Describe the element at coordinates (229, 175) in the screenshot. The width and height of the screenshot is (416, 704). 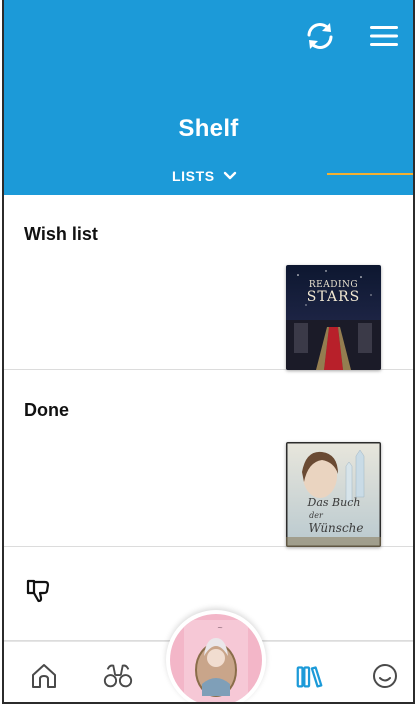
I see `chevron-down-icon` at that location.